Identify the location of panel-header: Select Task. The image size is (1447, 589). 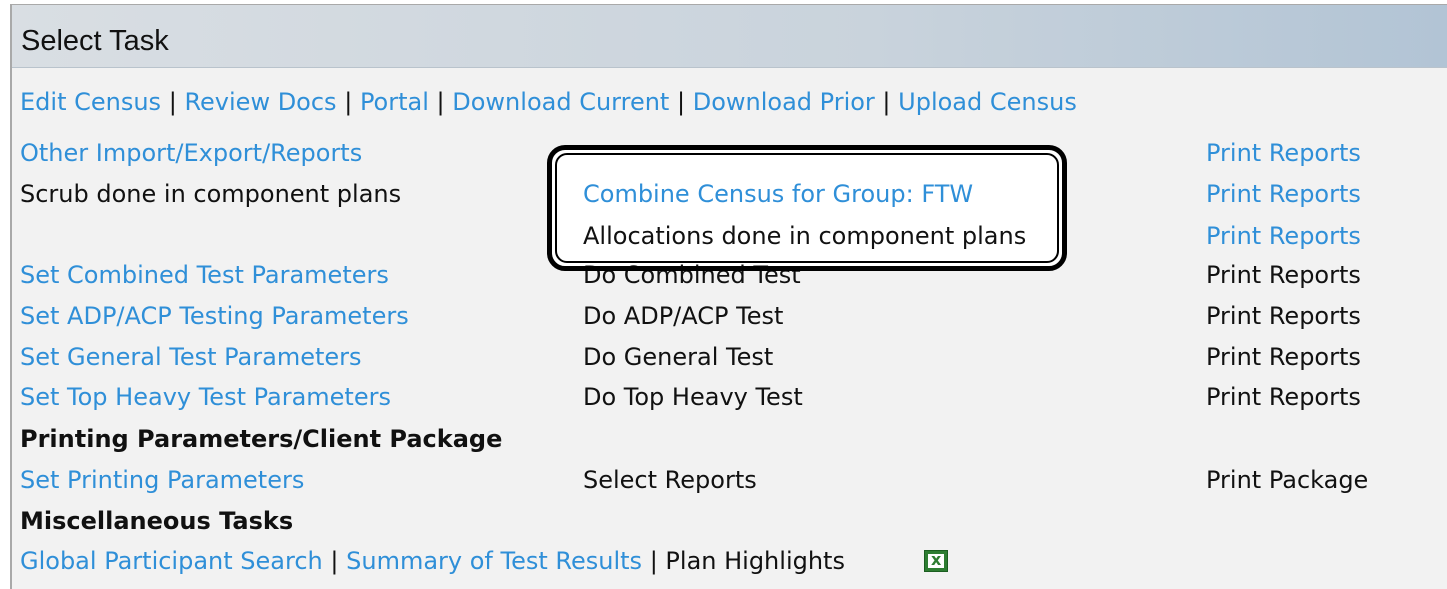
(729, 36).